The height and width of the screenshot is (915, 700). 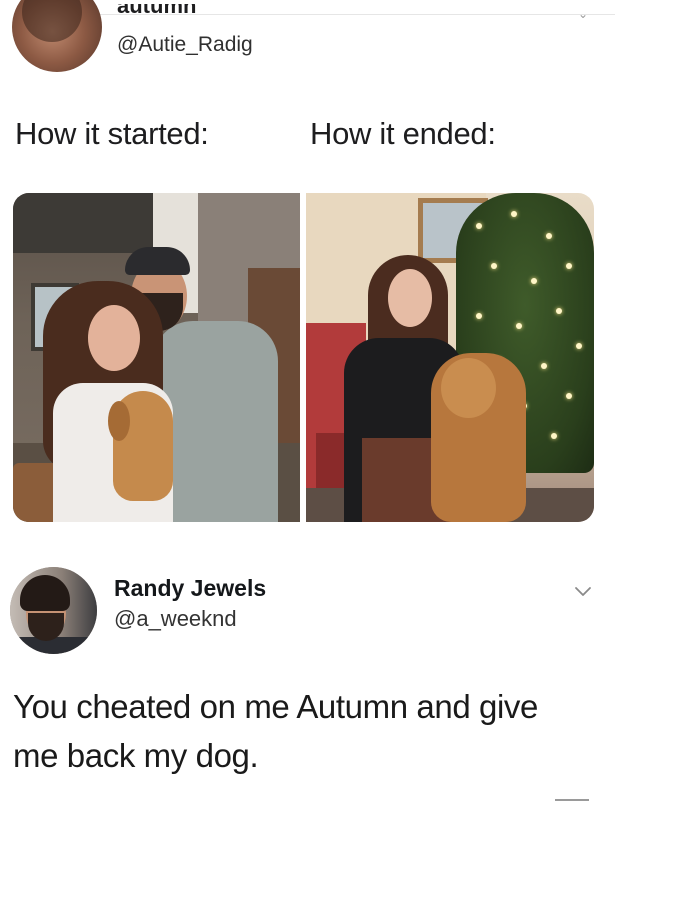 What do you see at coordinates (156, 357) in the screenshot?
I see `photo-couple-with-puppy` at bounding box center [156, 357].